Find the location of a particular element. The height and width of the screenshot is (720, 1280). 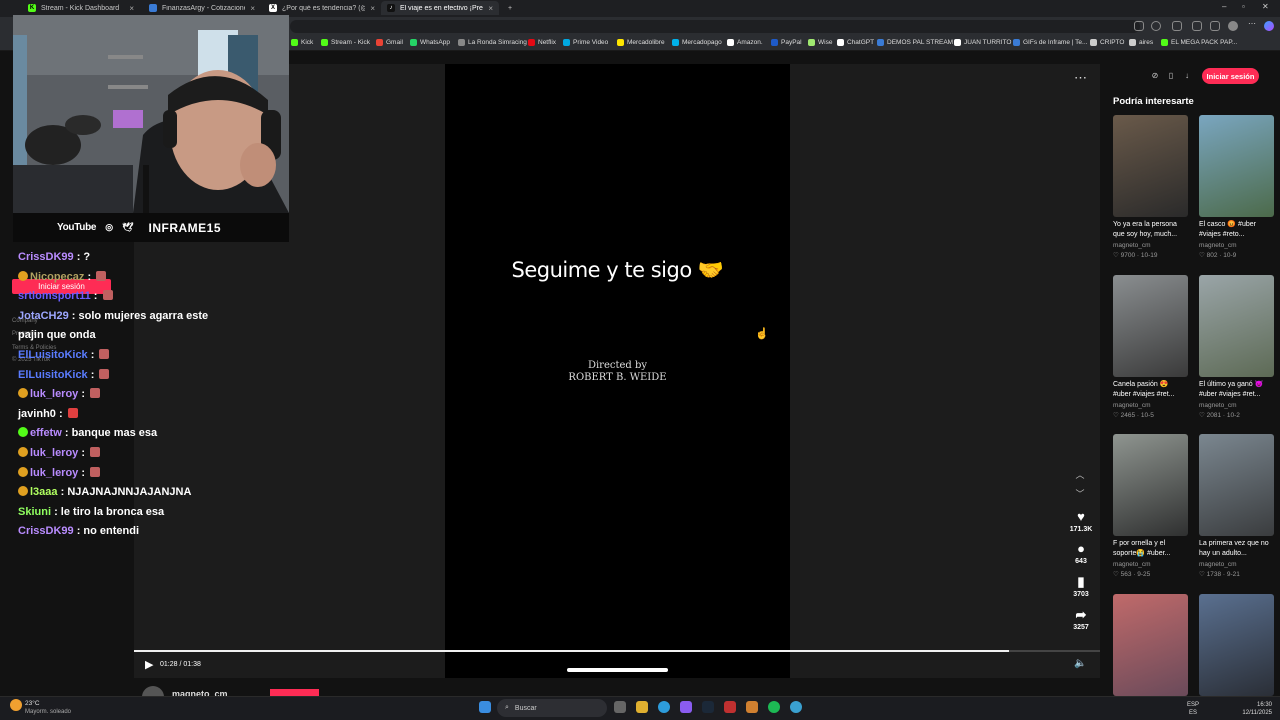

refresh-icon is located at coordinates (1177, 26).